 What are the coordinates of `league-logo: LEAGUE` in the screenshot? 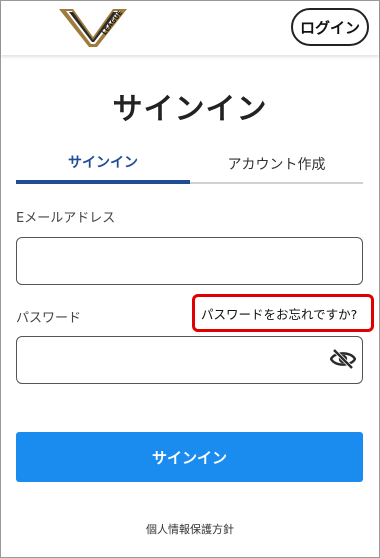 It's located at (93, 28).